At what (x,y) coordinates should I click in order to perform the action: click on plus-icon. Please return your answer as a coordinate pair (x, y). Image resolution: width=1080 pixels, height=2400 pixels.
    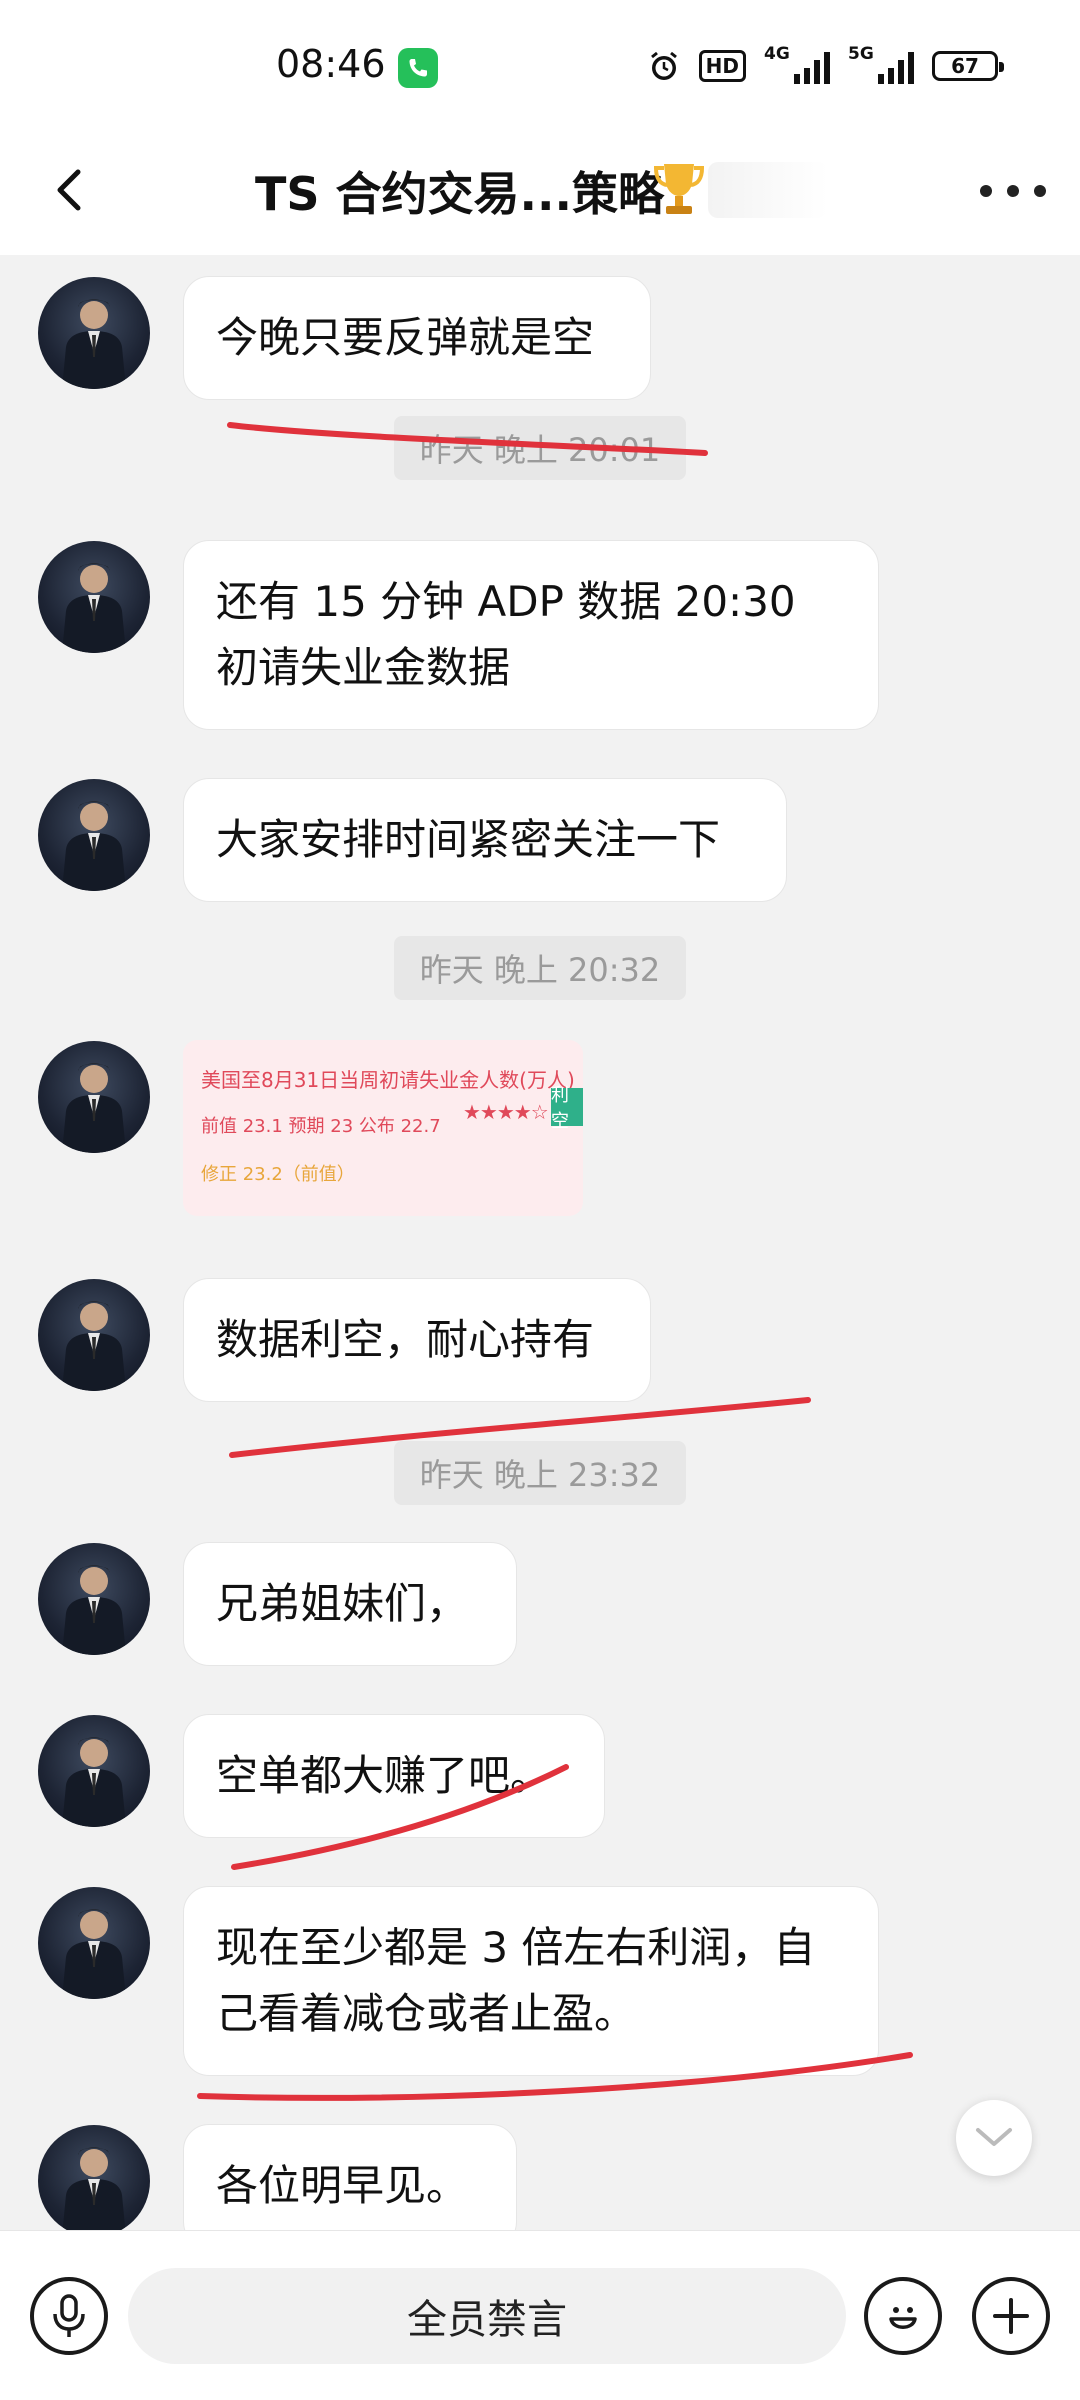
    Looking at the image, I should click on (1011, 2316).